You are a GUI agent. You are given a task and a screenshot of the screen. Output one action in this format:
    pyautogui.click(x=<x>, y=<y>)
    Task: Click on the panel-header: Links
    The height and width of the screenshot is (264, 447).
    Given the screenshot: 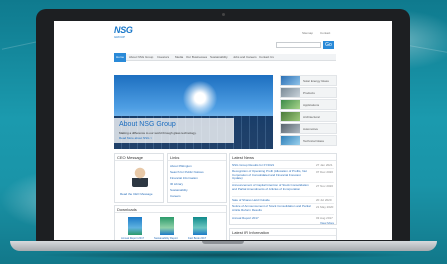 What is the action you would take?
    pyautogui.click(x=197, y=157)
    